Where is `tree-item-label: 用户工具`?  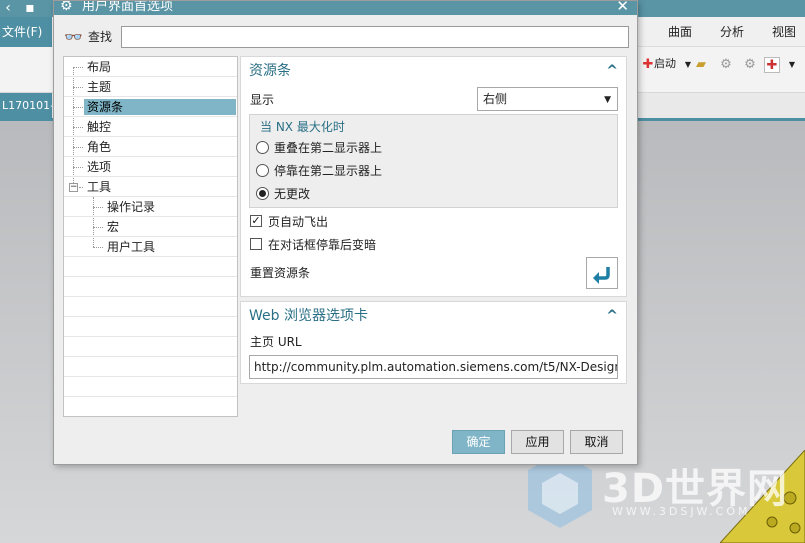 tree-item-label: 用户工具 is located at coordinates (131, 247).